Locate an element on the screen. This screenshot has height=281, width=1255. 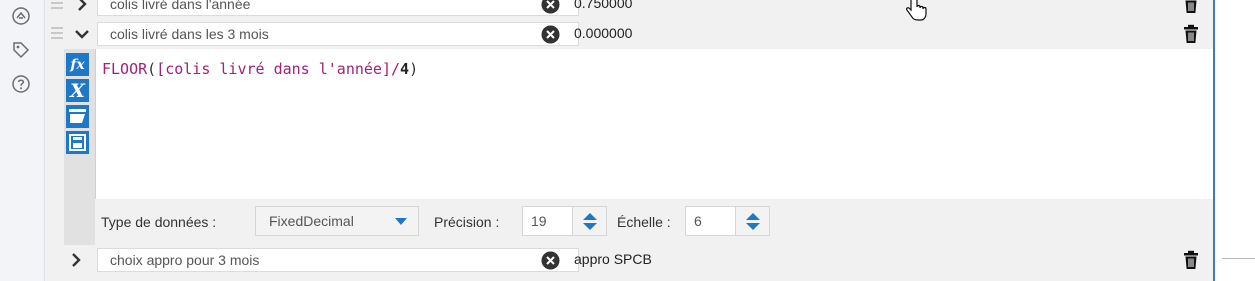
dropdown-caret-icon is located at coordinates (401, 221).